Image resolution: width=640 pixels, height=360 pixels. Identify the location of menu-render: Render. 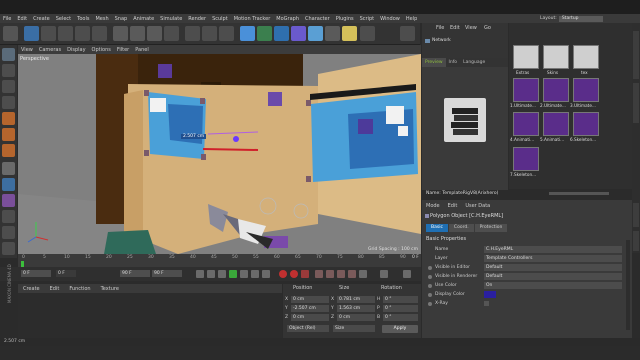
(197, 19).